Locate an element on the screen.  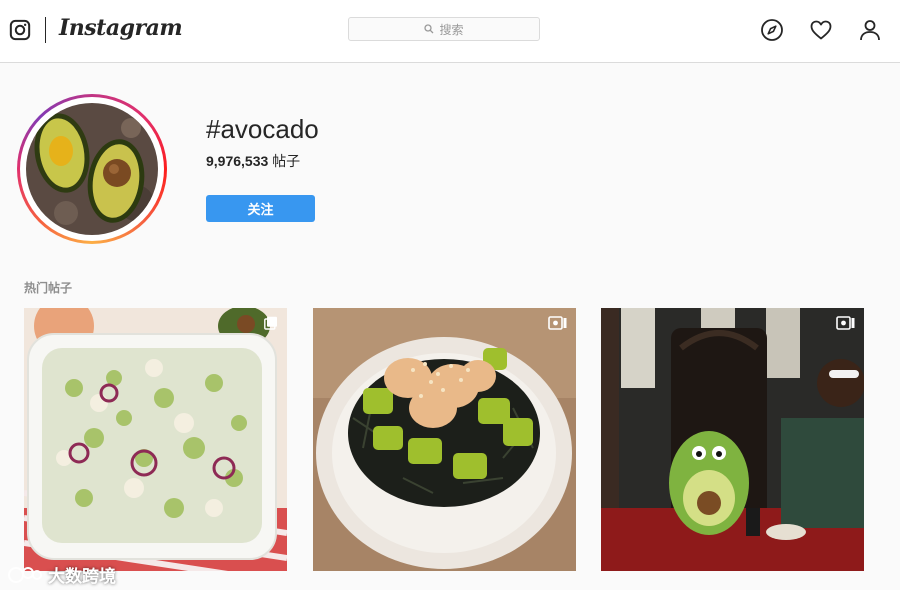
compass-icon is located at coordinates (772, 30).